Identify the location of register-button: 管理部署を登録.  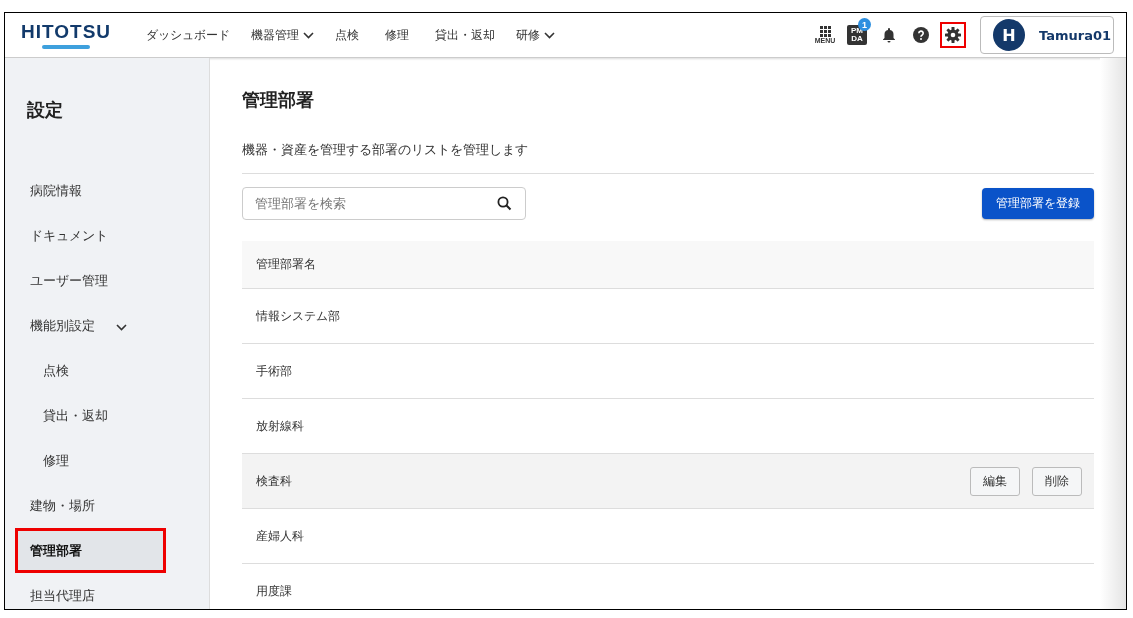
(1038, 203).